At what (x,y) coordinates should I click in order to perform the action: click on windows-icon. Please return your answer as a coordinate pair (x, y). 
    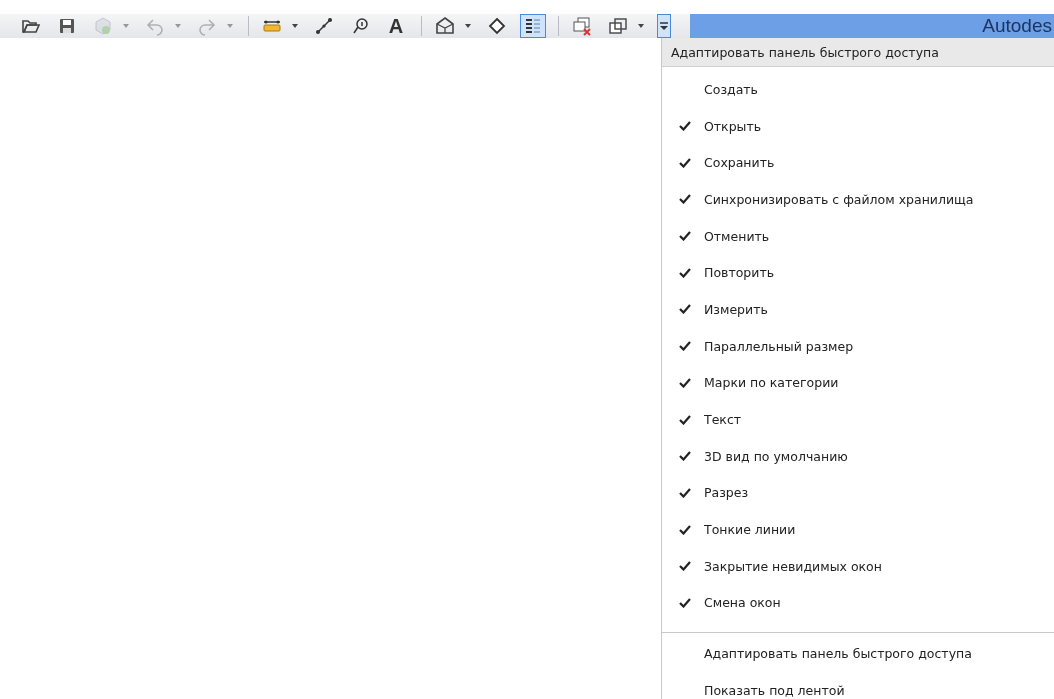
    Looking at the image, I should click on (618, 26).